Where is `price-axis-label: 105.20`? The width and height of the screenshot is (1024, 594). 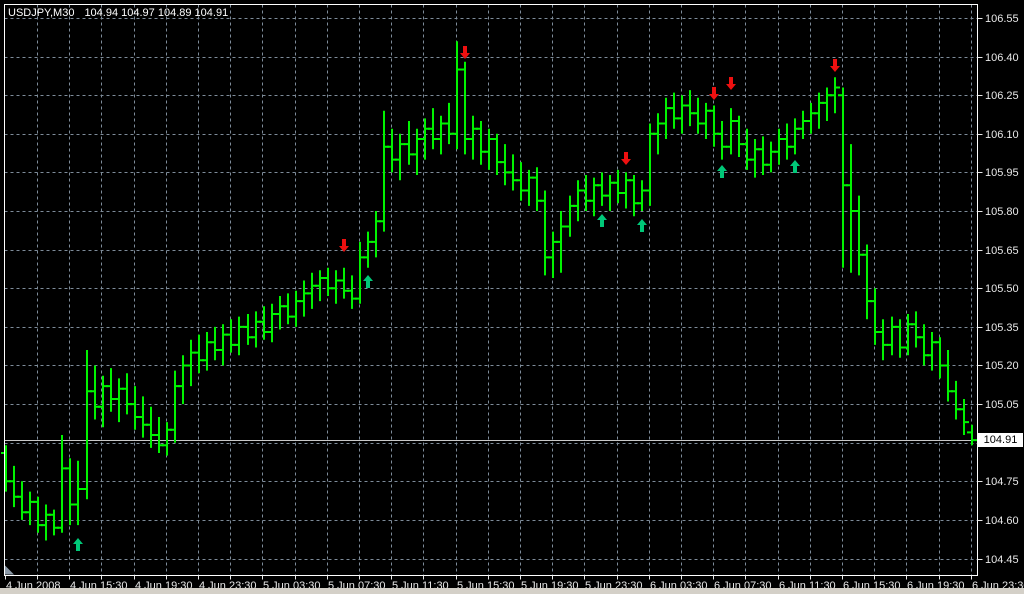 price-axis-label: 105.20 is located at coordinates (1002, 366).